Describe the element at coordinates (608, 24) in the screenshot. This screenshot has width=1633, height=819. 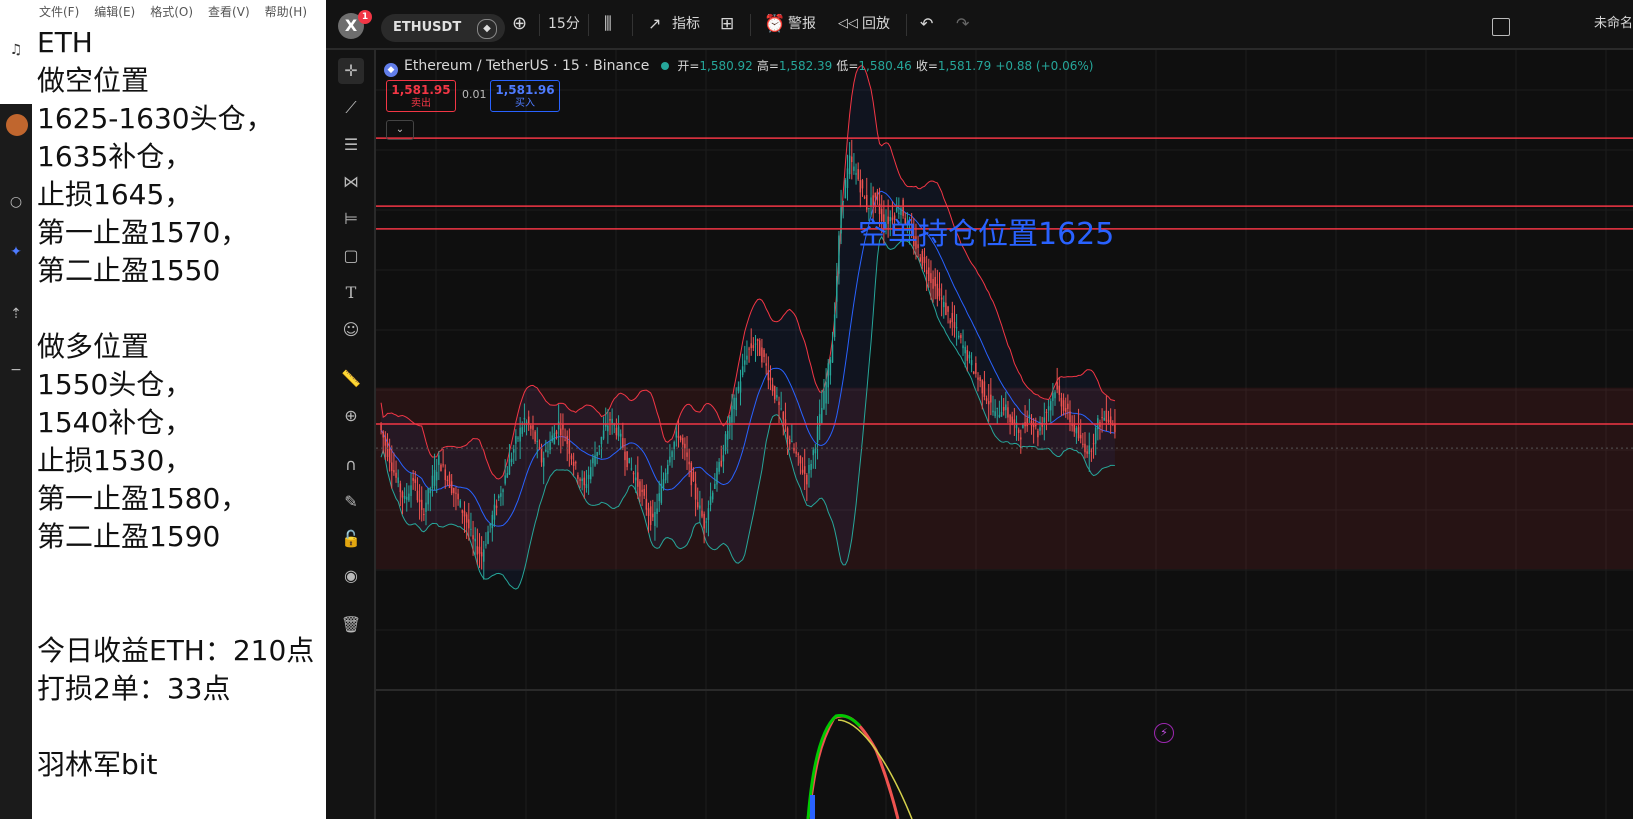
I see `candle-style-icon: ⫼` at that location.